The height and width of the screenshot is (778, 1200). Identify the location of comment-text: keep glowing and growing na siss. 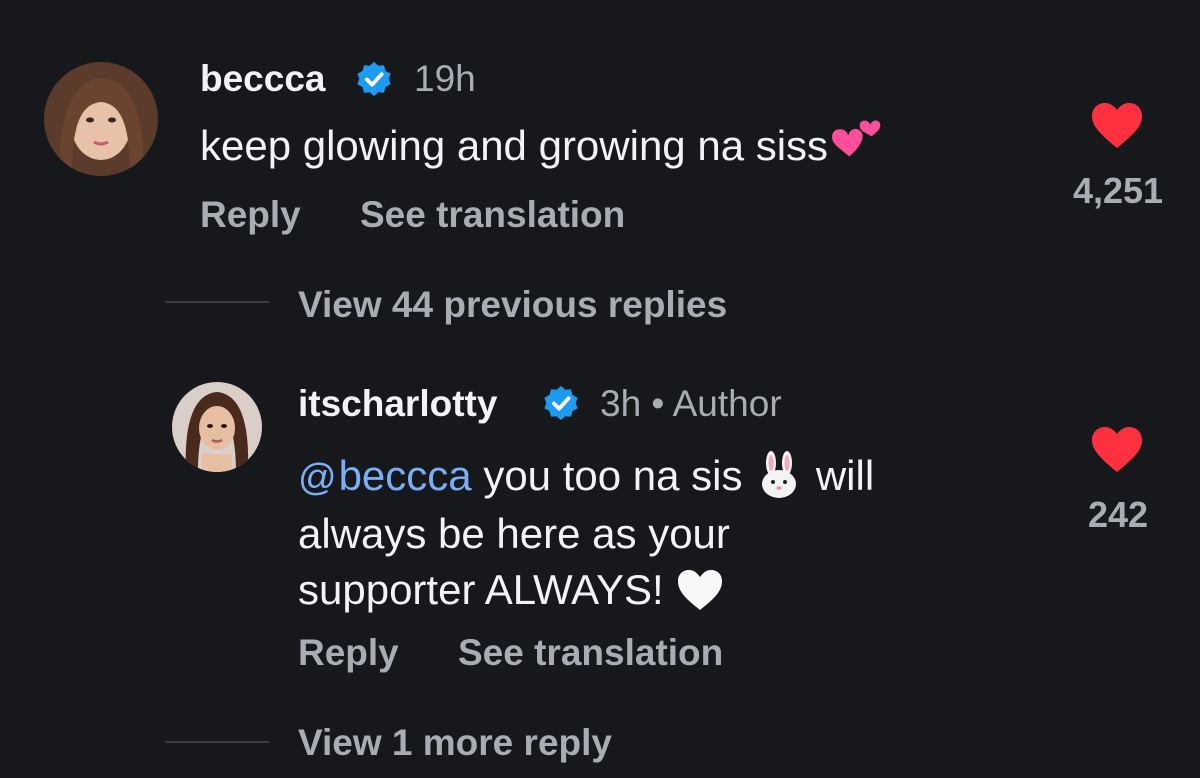
(625, 146).